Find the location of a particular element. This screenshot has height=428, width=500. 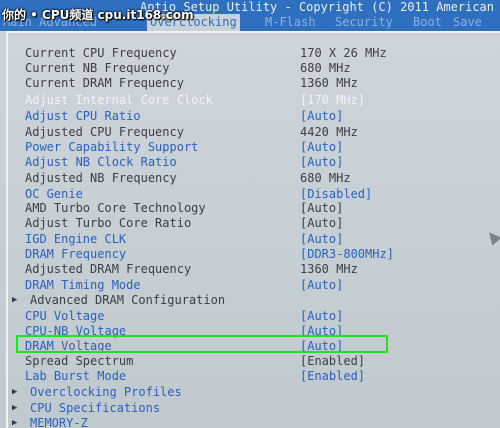

setting-label: Overclocking Profiles is located at coordinates (106, 392).